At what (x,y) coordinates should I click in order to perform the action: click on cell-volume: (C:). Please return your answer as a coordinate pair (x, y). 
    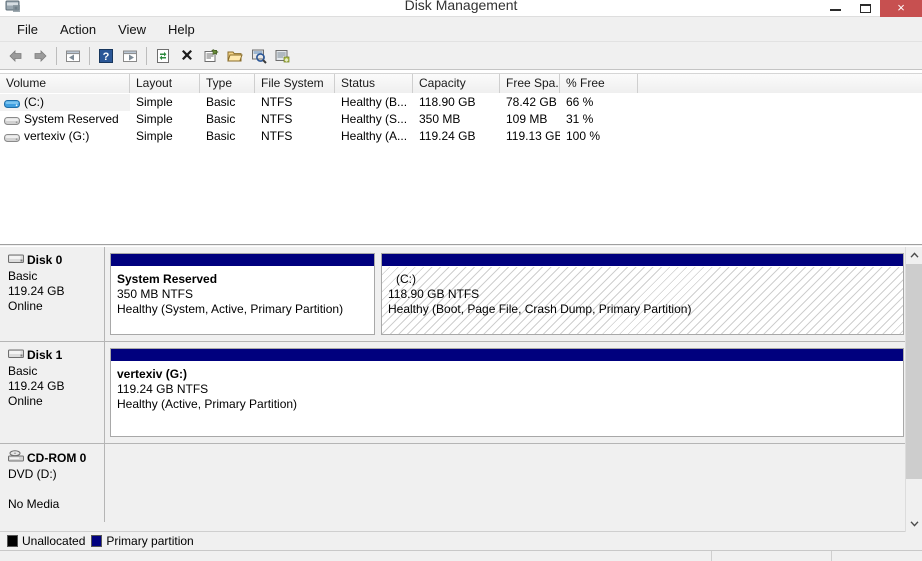
    Looking at the image, I should click on (65, 102).